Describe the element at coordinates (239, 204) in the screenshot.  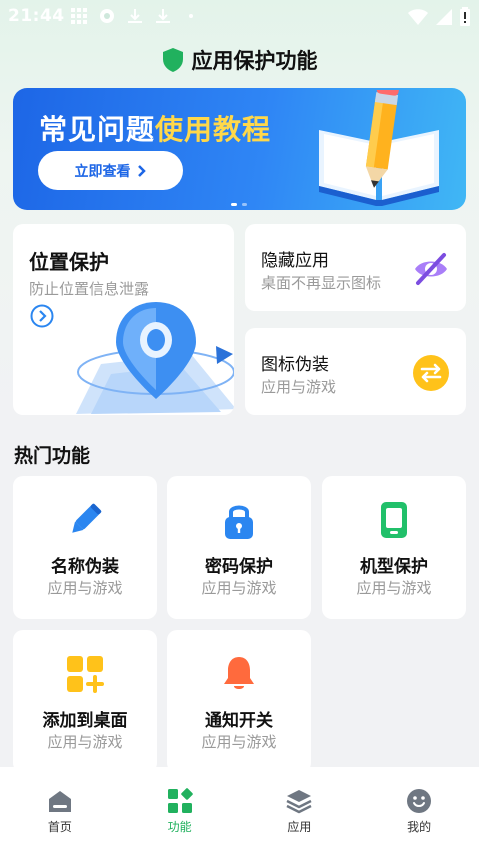
I see `banner-pager` at that location.